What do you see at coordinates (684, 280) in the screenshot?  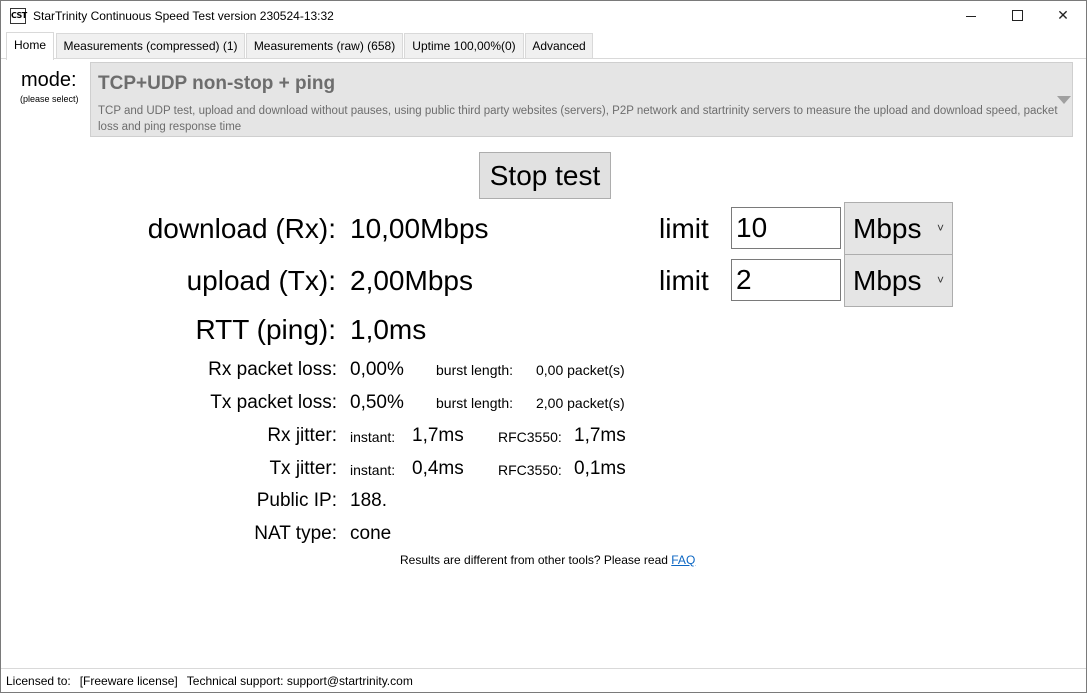 I see `upload-limit-label: limit` at bounding box center [684, 280].